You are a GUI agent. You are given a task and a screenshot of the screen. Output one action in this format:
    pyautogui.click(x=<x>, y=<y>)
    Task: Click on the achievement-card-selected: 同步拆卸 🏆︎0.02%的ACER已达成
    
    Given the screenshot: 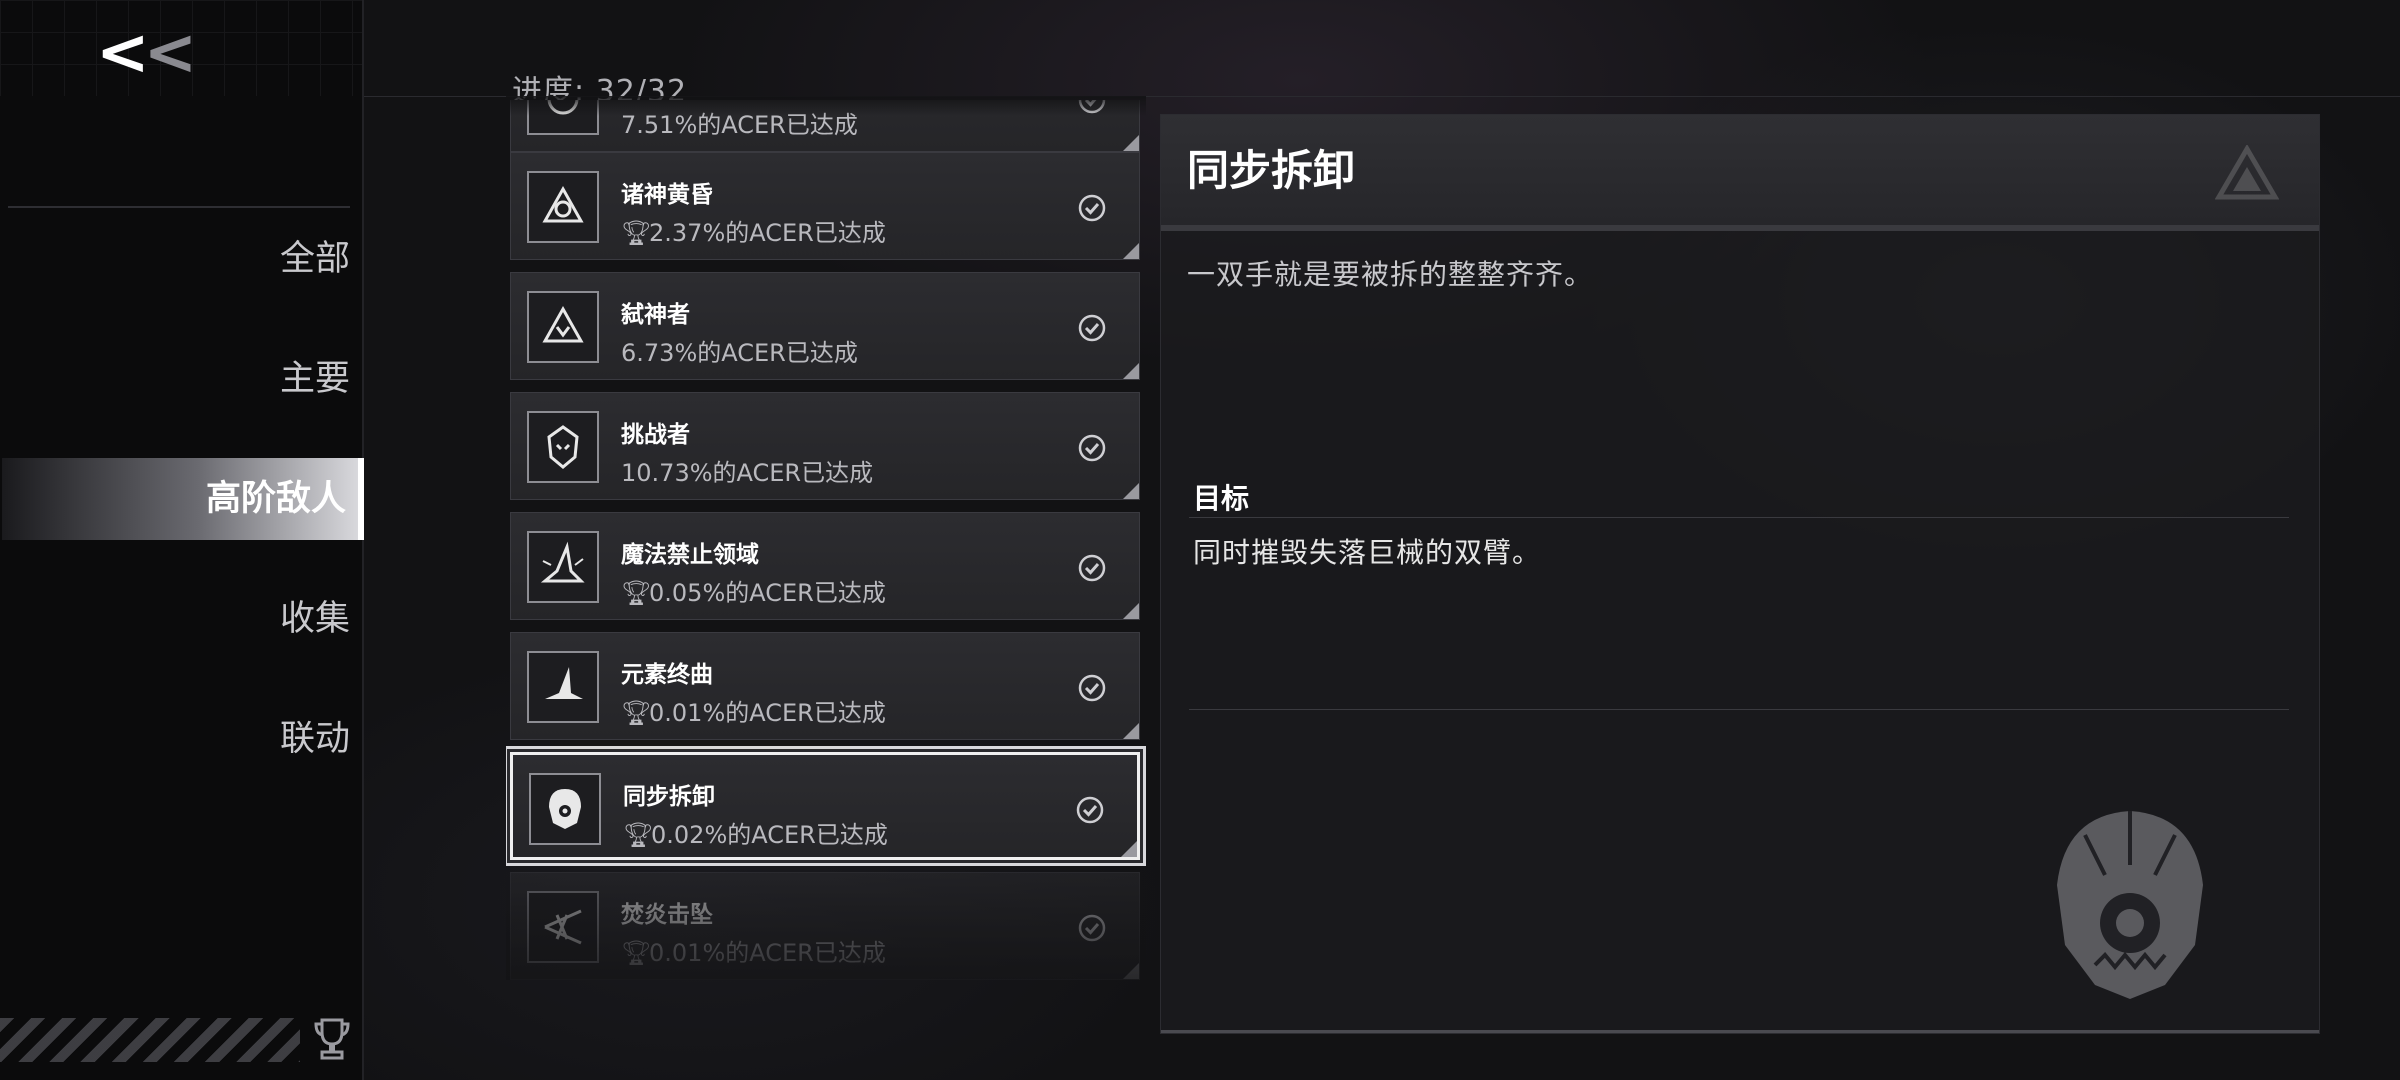 What is the action you would take?
    pyautogui.click(x=825, y=806)
    